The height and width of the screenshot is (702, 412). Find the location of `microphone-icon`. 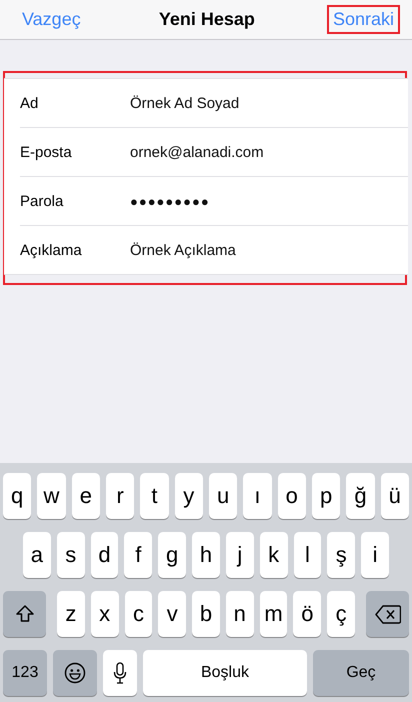

microphone-icon is located at coordinates (120, 673).